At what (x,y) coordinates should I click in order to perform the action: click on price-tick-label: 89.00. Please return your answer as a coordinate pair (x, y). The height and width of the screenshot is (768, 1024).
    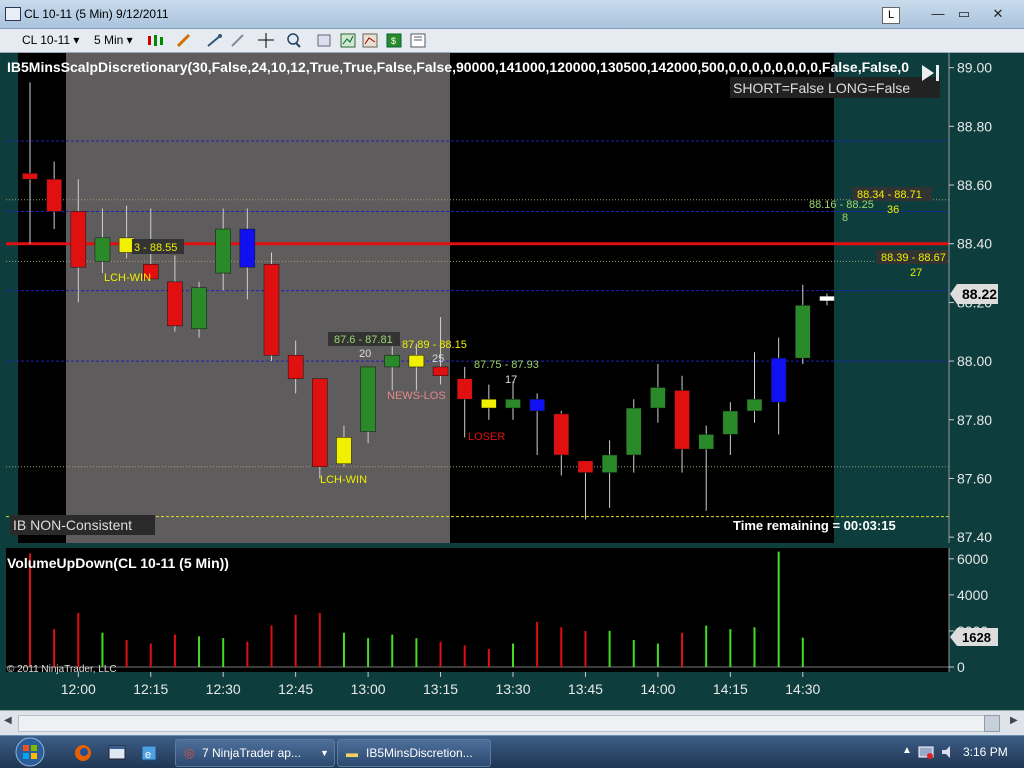
    Looking at the image, I should click on (974, 68).